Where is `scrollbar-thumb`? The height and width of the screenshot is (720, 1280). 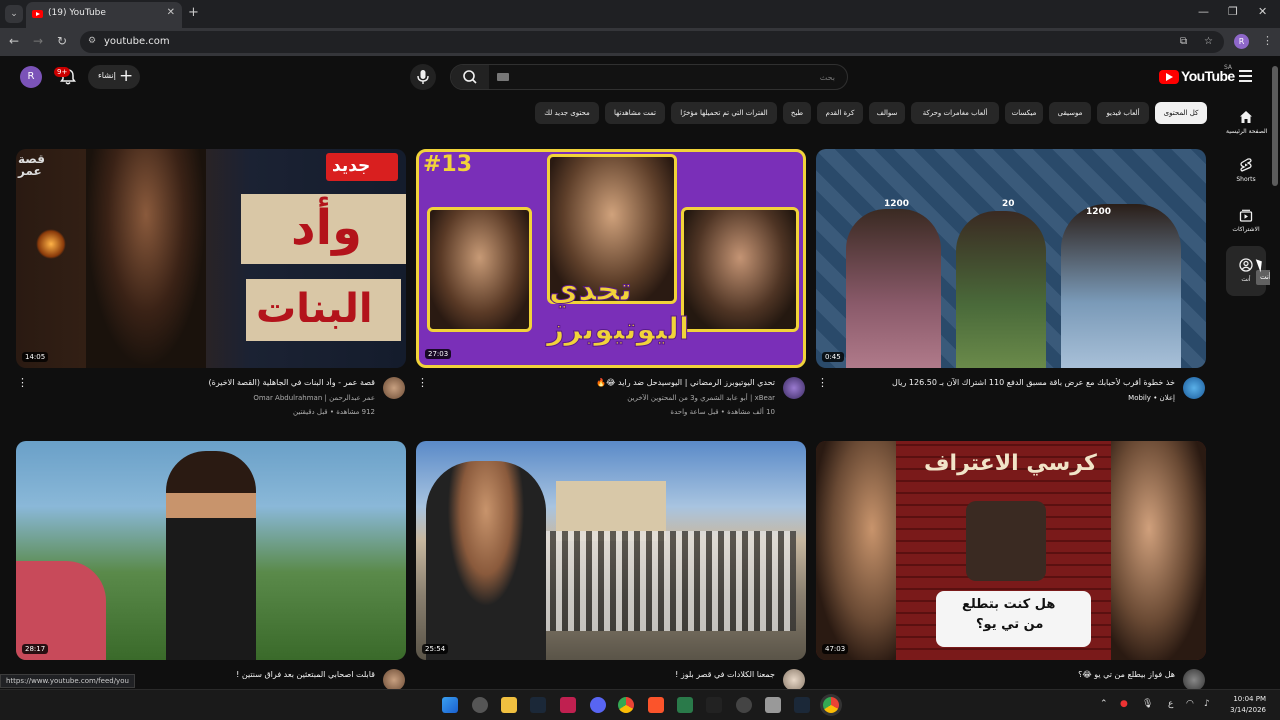
scrollbar-thumb is located at coordinates (1275, 126).